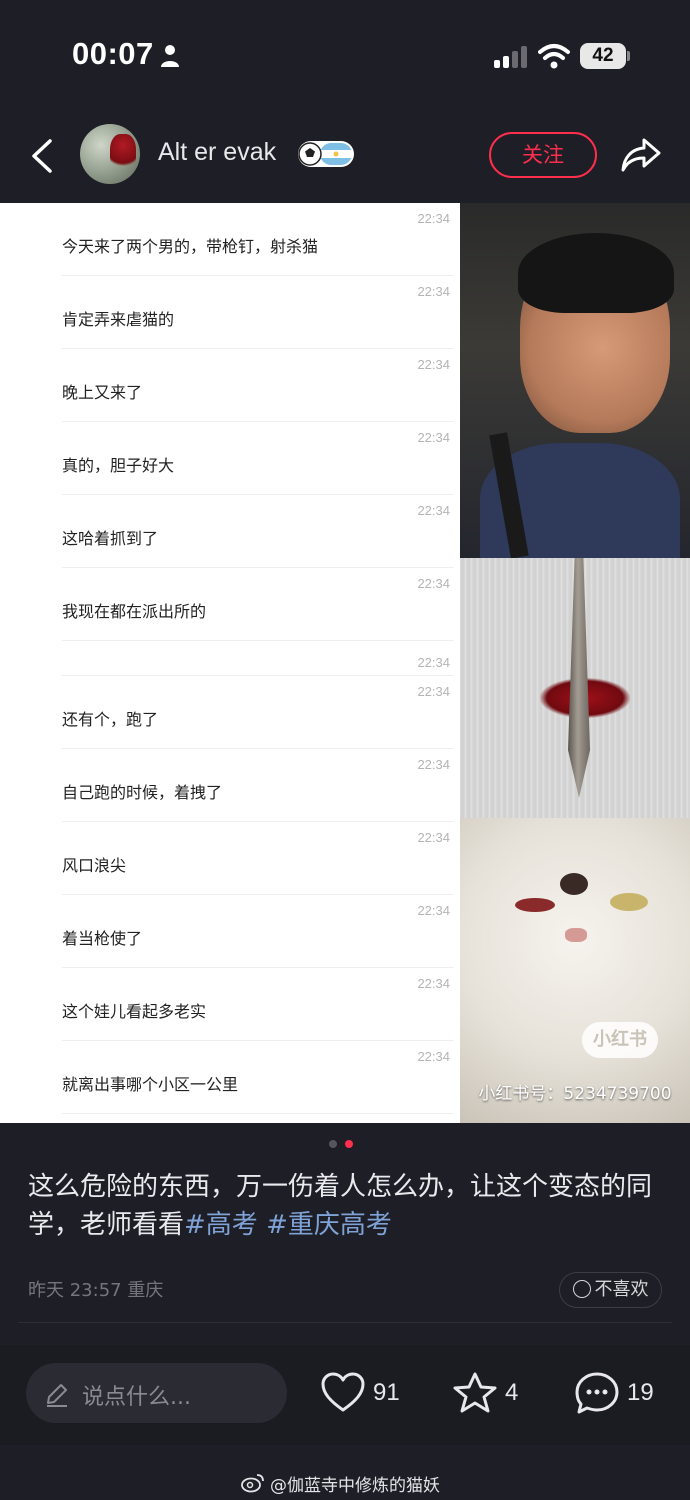 This screenshot has height=1500, width=690. I want to click on pencil-icon, so click(57, 1395).